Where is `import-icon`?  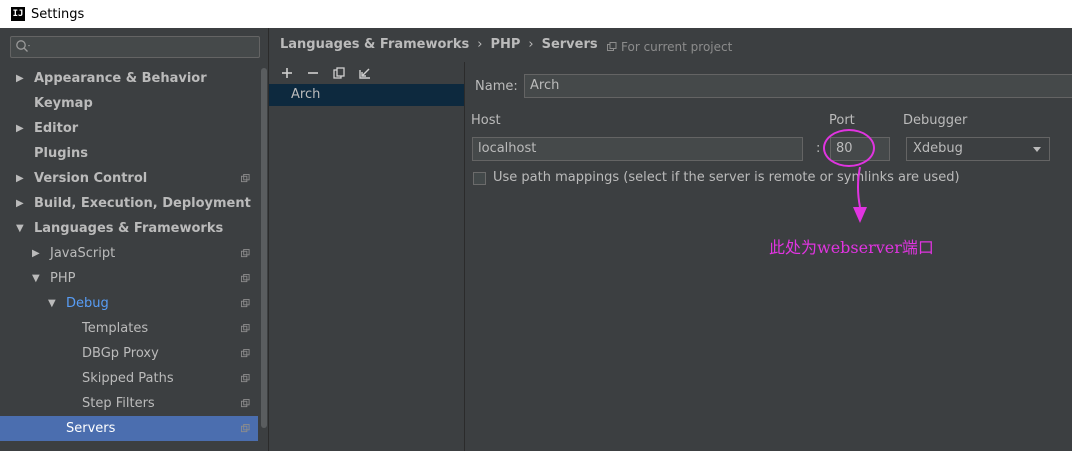
import-icon is located at coordinates (364, 73).